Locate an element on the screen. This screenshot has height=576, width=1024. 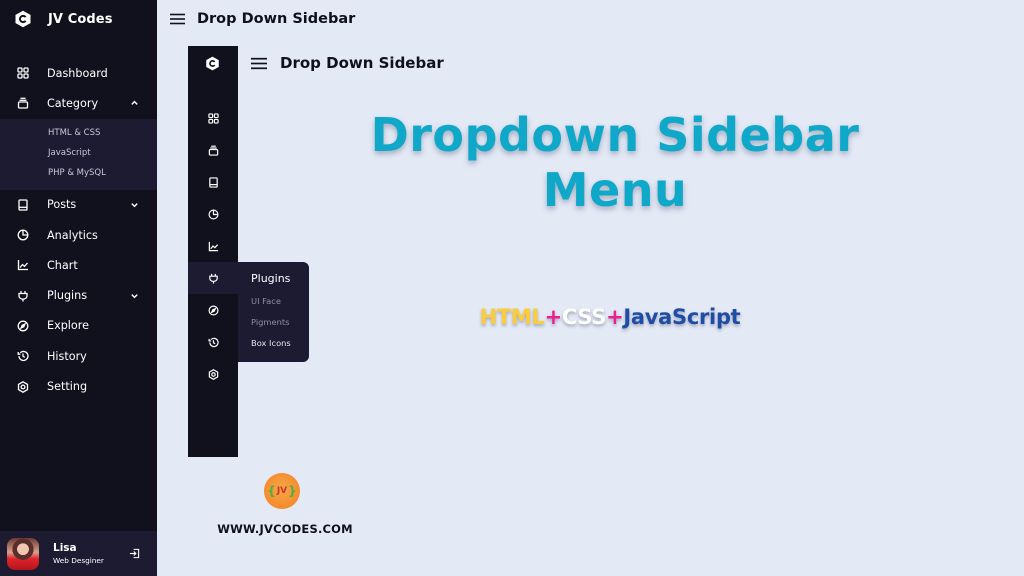
mini-item-category is located at coordinates (213, 150).